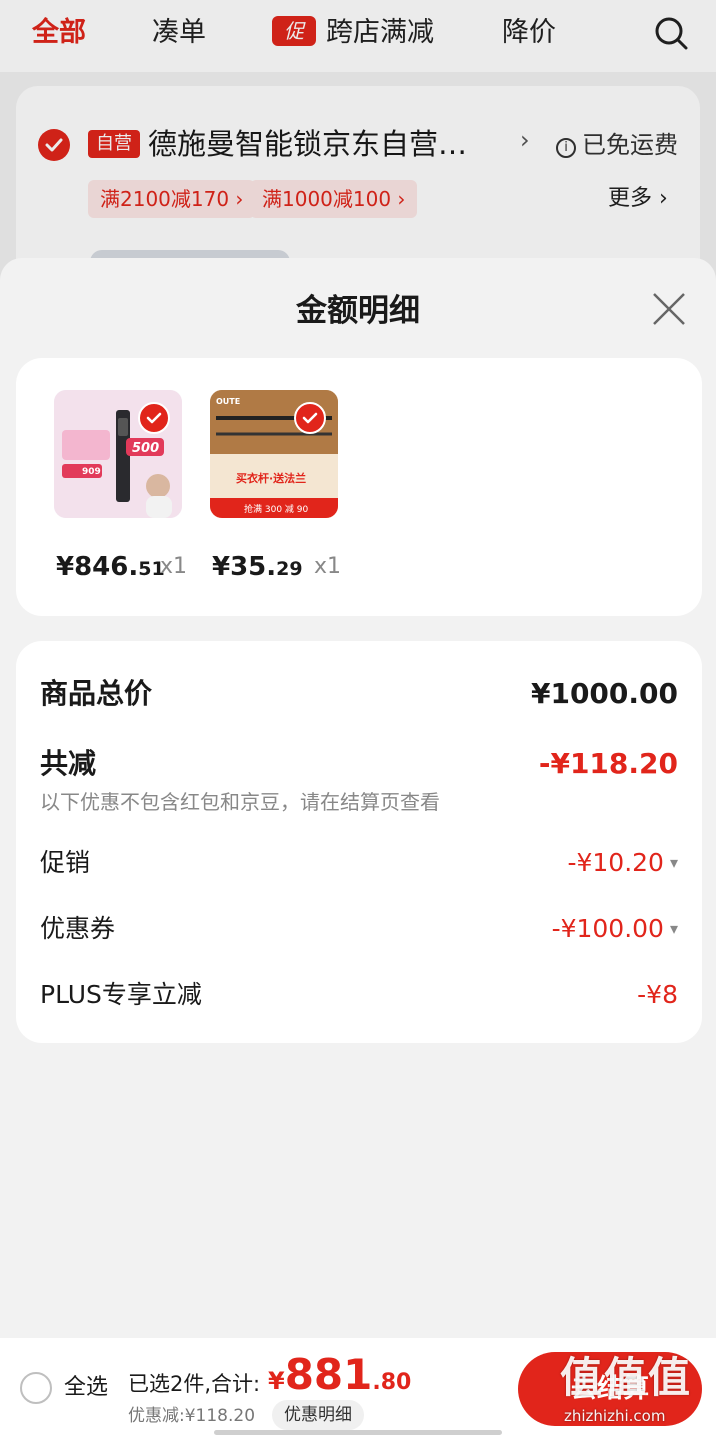 The image size is (716, 1436). Describe the element at coordinates (65, 862) in the screenshot. I see `promotion-label: 促销` at that location.